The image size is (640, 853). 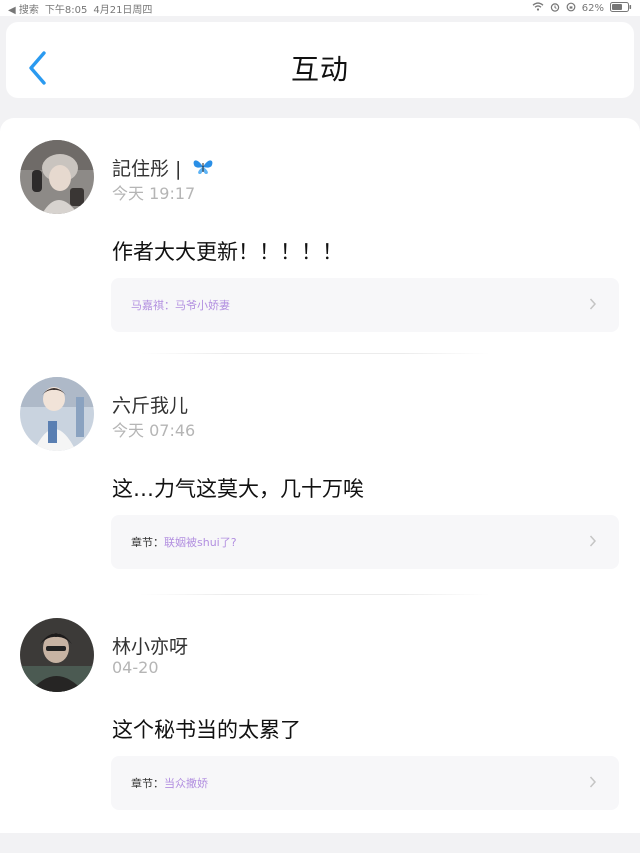 I want to click on comment-timestamp: 今天 07:46, so click(x=154, y=430).